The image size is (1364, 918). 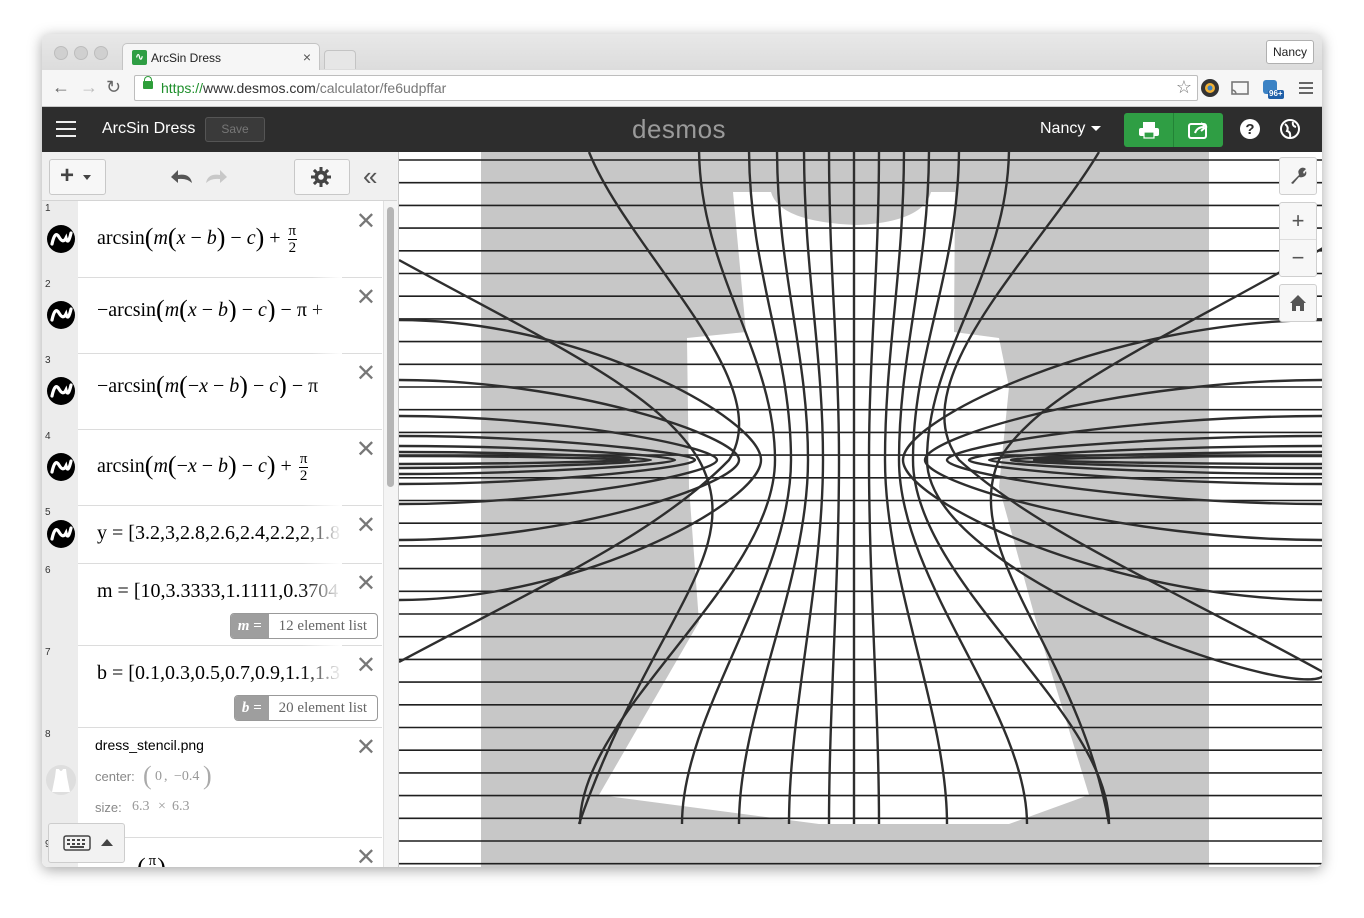 I want to click on settings-button, so click(x=322, y=177).